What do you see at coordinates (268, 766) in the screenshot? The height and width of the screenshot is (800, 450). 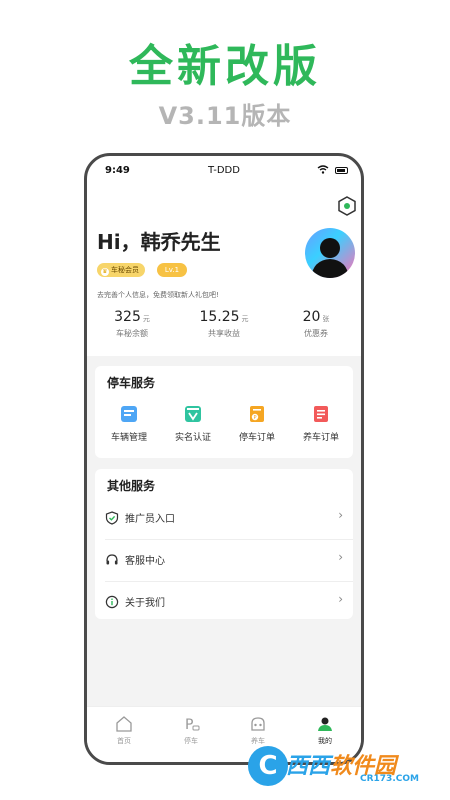 I see `watermark-logo: C` at bounding box center [268, 766].